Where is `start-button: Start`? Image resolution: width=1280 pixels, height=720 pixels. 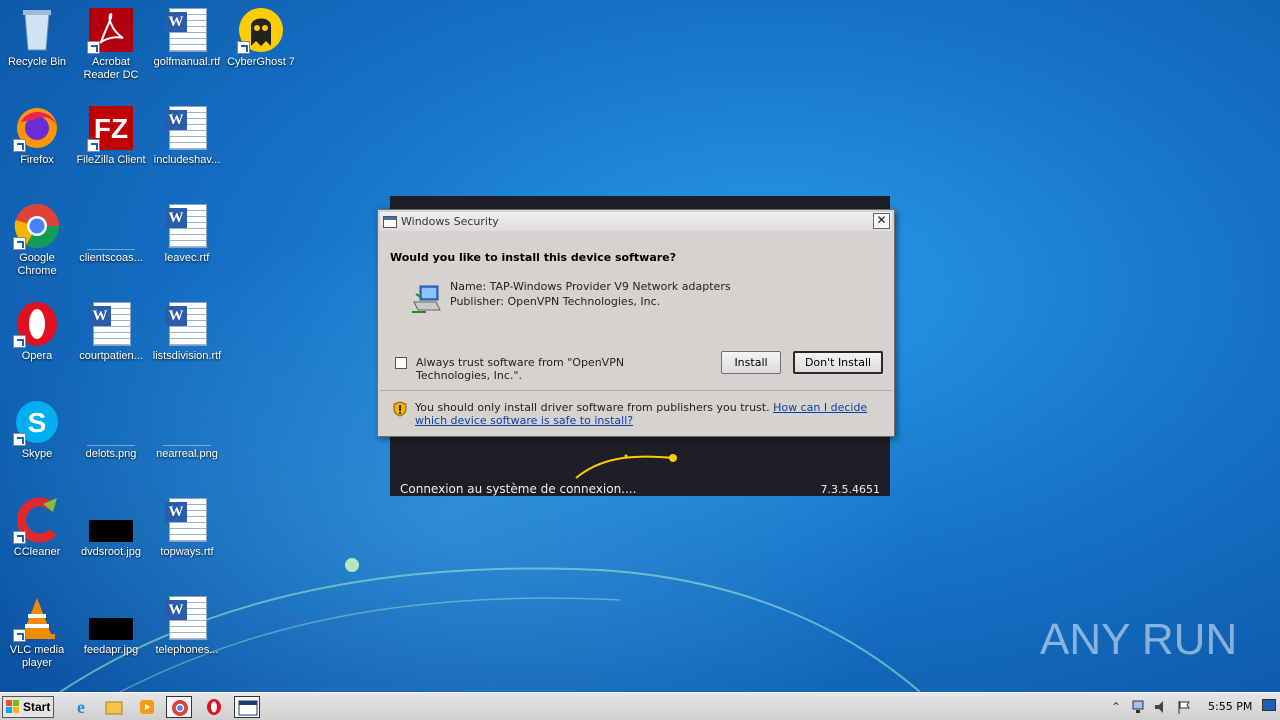
start-button: Start is located at coordinates (28, 707).